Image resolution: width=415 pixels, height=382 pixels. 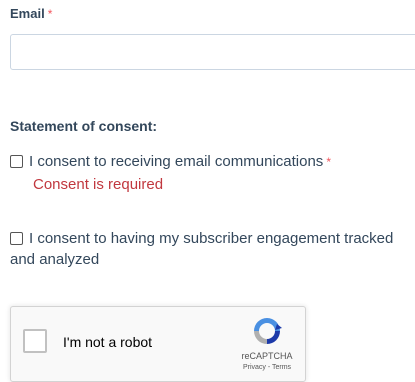 What do you see at coordinates (84, 126) in the screenshot?
I see `consent-heading: Statement of consent:` at bounding box center [84, 126].